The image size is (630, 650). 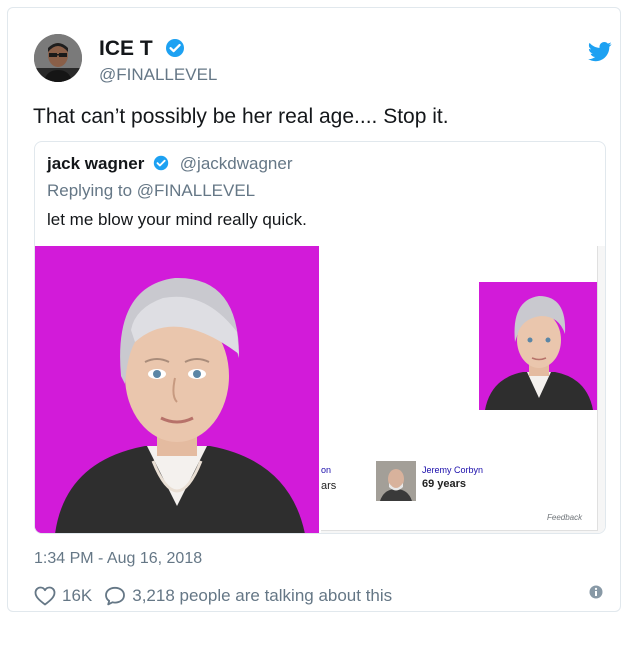 What do you see at coordinates (262, 596) in the screenshot?
I see `conversation-count: 3,218 people are talking about this` at bounding box center [262, 596].